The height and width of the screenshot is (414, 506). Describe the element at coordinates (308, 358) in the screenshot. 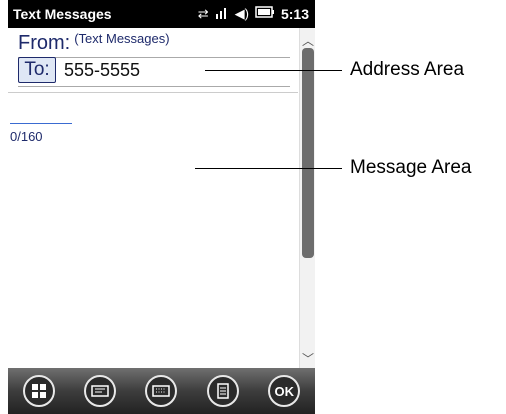

I see `chevron-down-icon: ﹀` at that location.